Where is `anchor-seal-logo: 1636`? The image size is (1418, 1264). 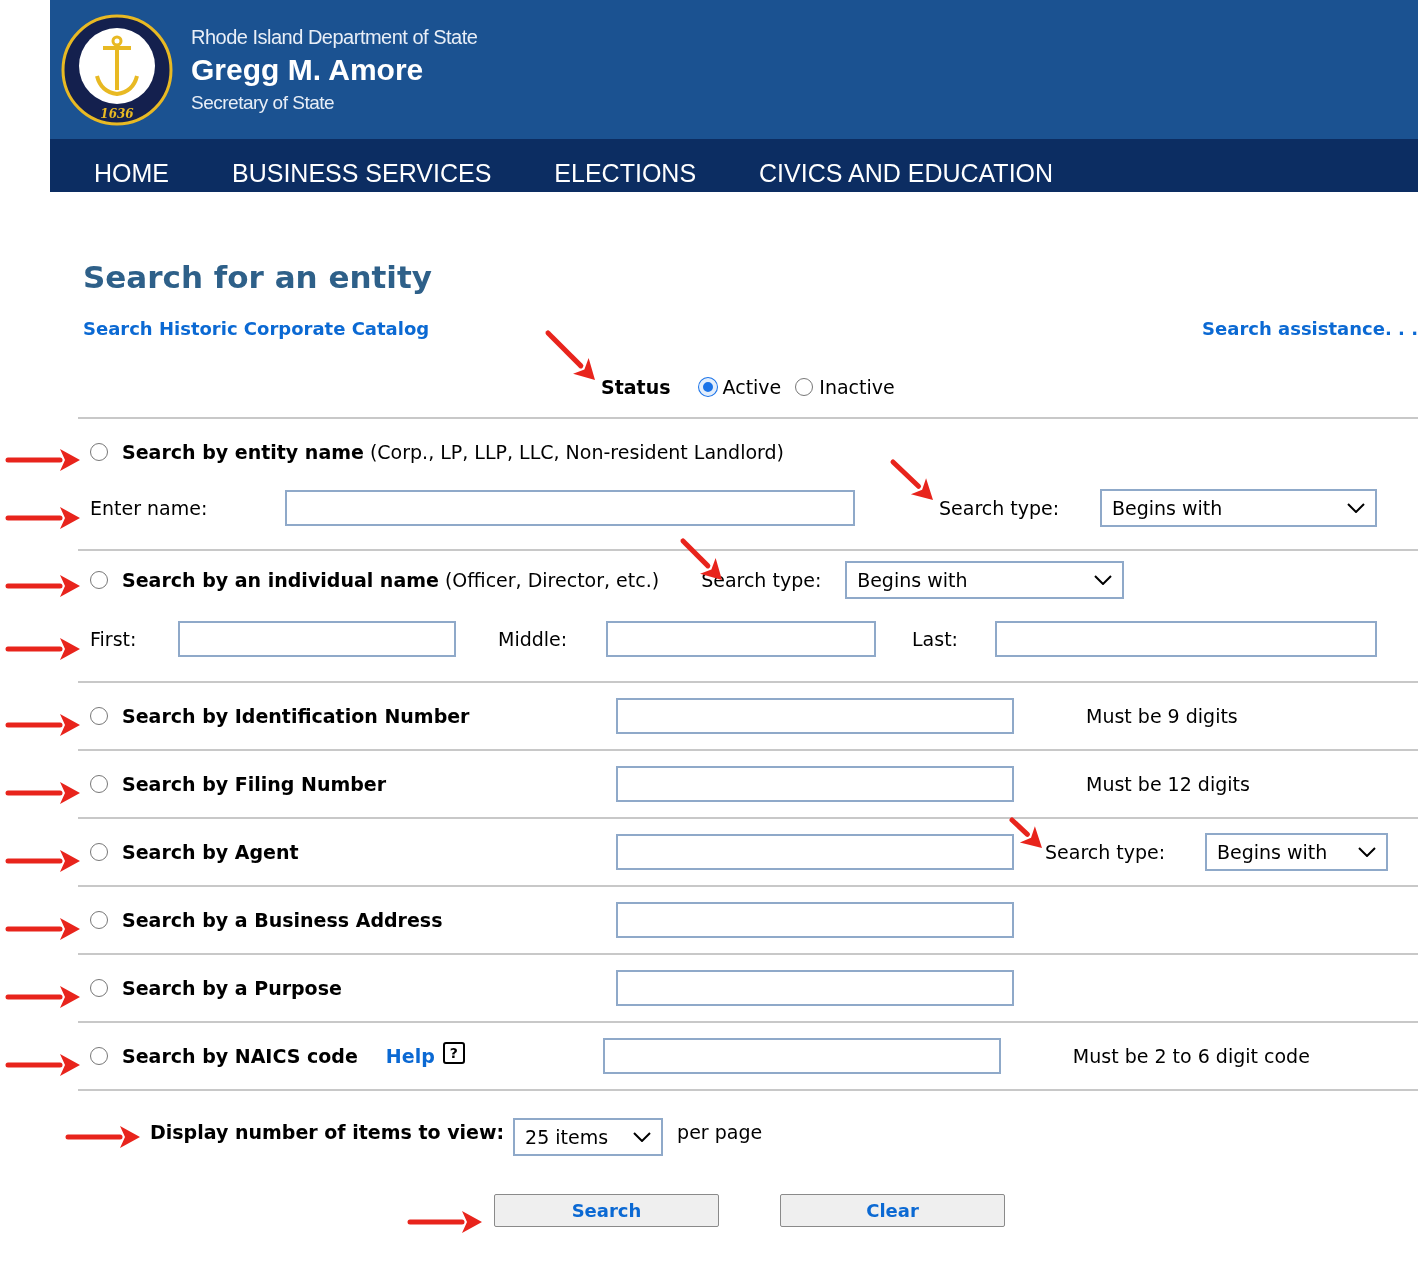 anchor-seal-logo: 1636 is located at coordinates (117, 69).